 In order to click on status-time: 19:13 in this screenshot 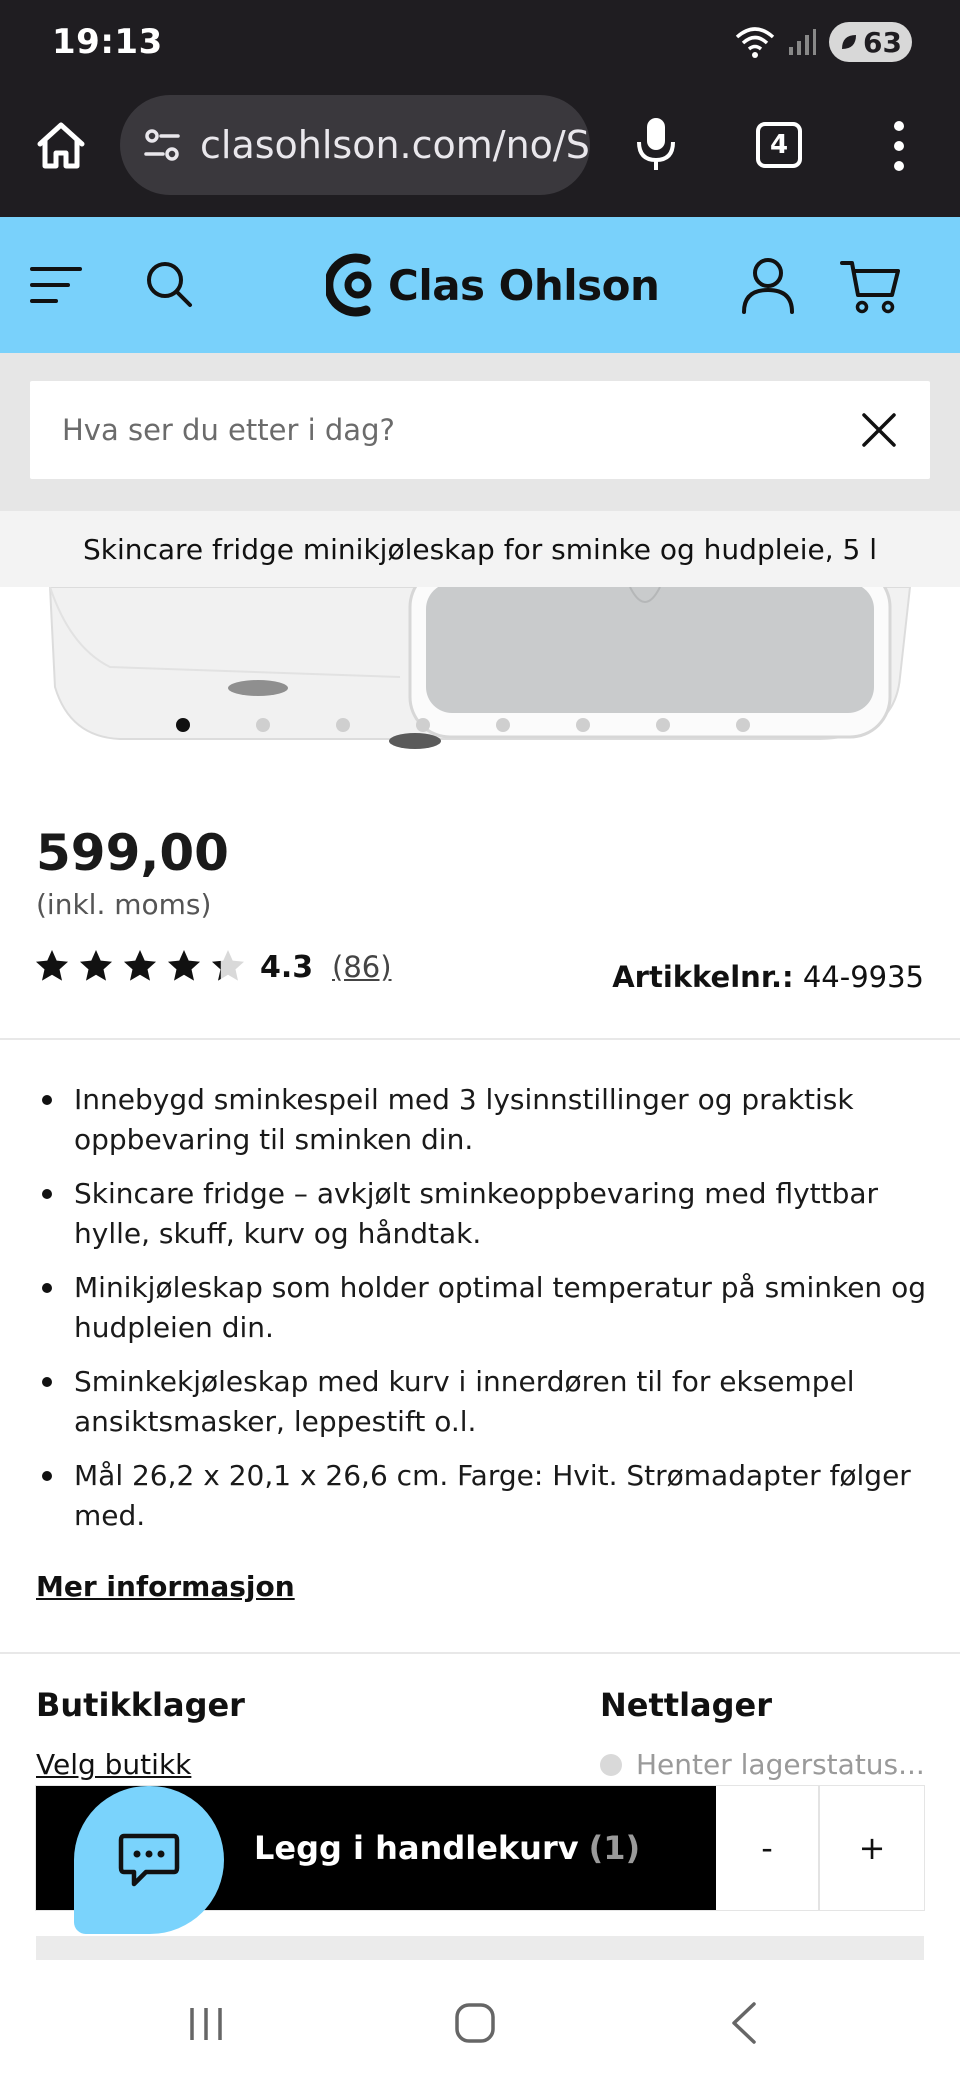, I will do `click(107, 42)`.